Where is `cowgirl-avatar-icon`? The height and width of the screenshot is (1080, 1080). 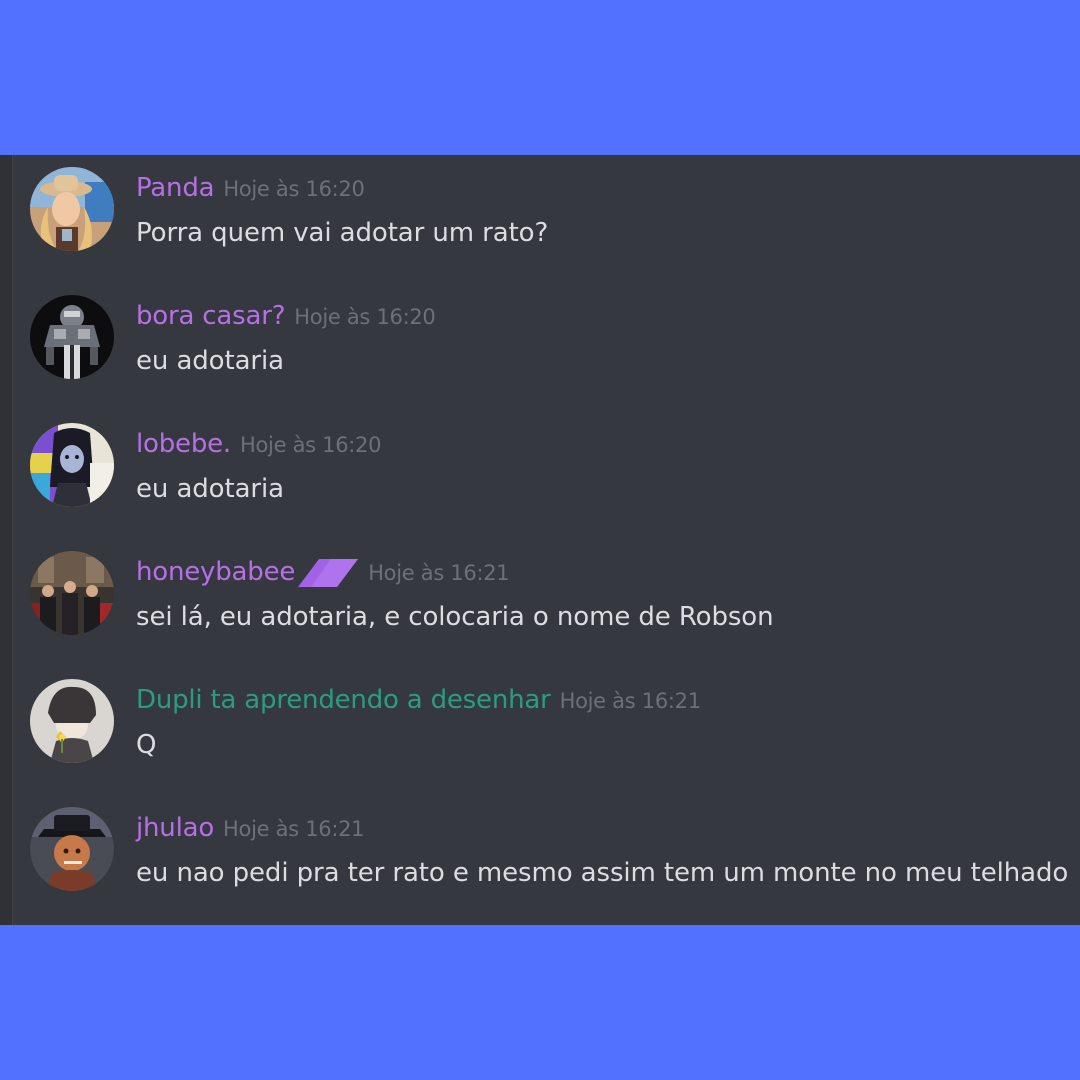
cowgirl-avatar-icon is located at coordinates (72, 209).